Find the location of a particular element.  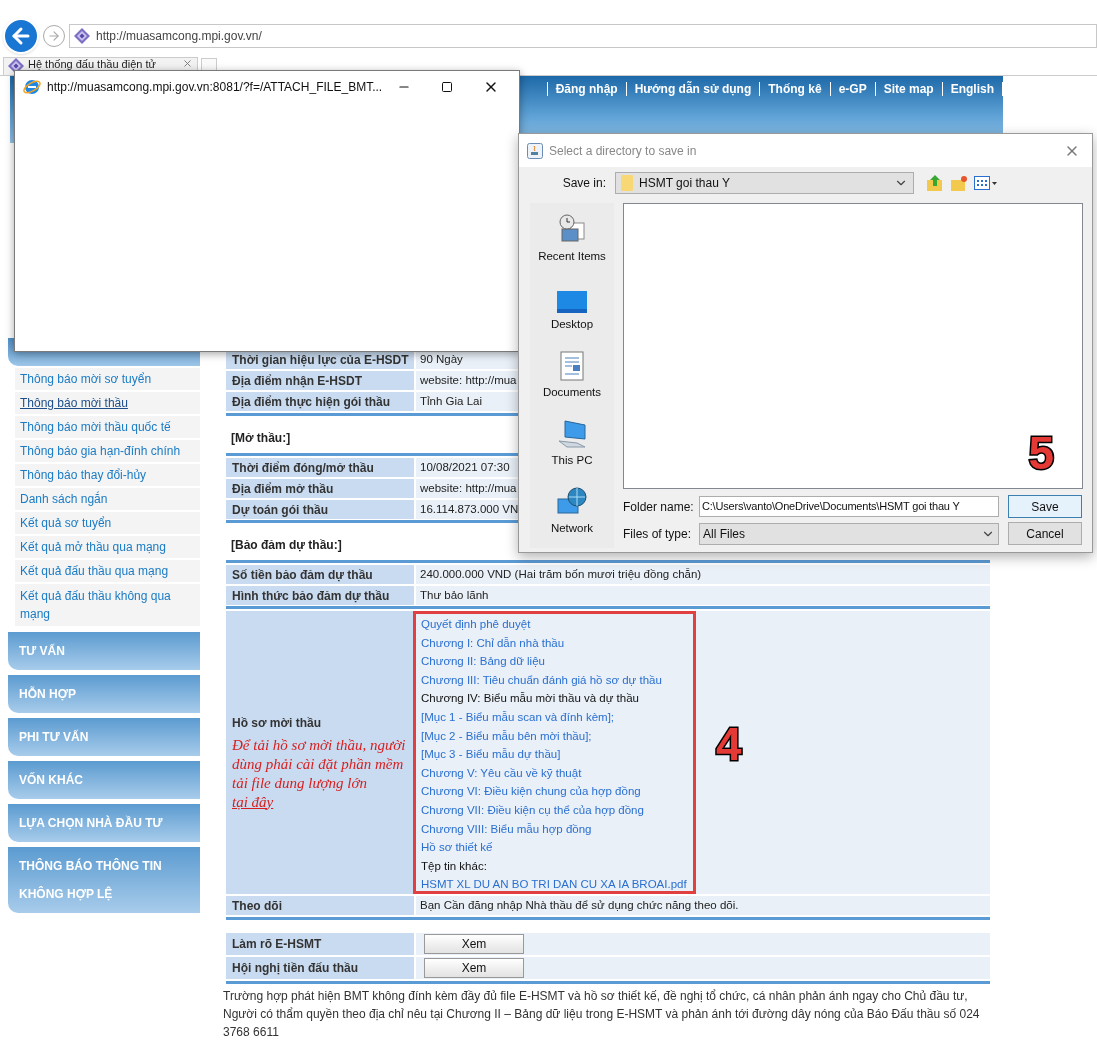

save-in-dropdown: HSMT goi thau Y is located at coordinates (764, 183).